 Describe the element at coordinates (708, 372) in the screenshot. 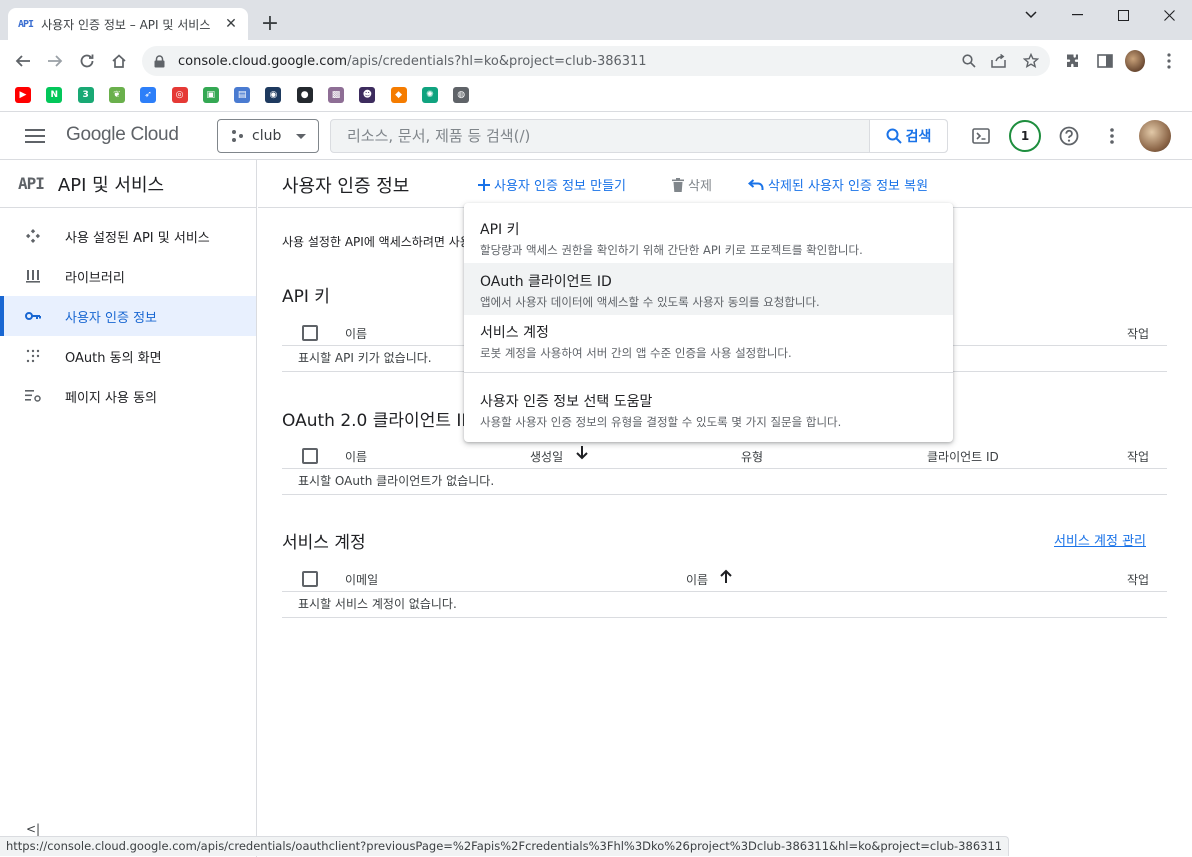

I see `menu-divider` at that location.